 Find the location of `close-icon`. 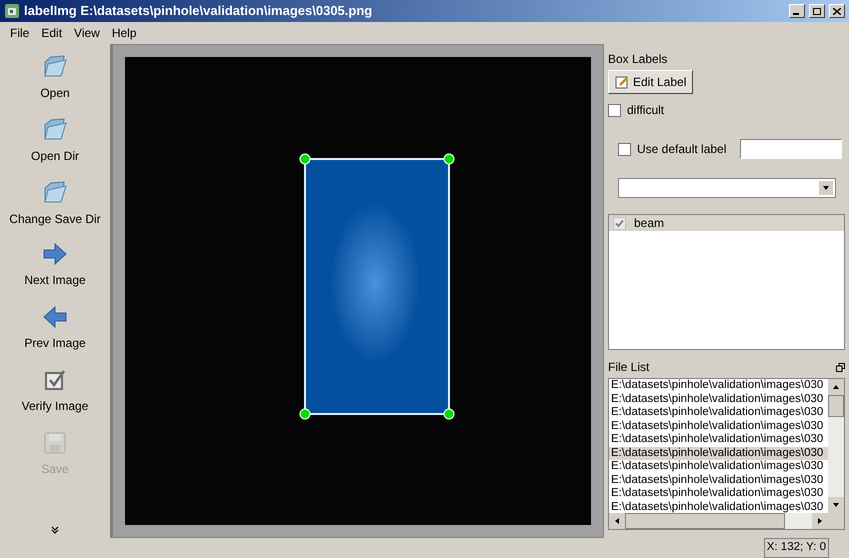

close-icon is located at coordinates (837, 11).